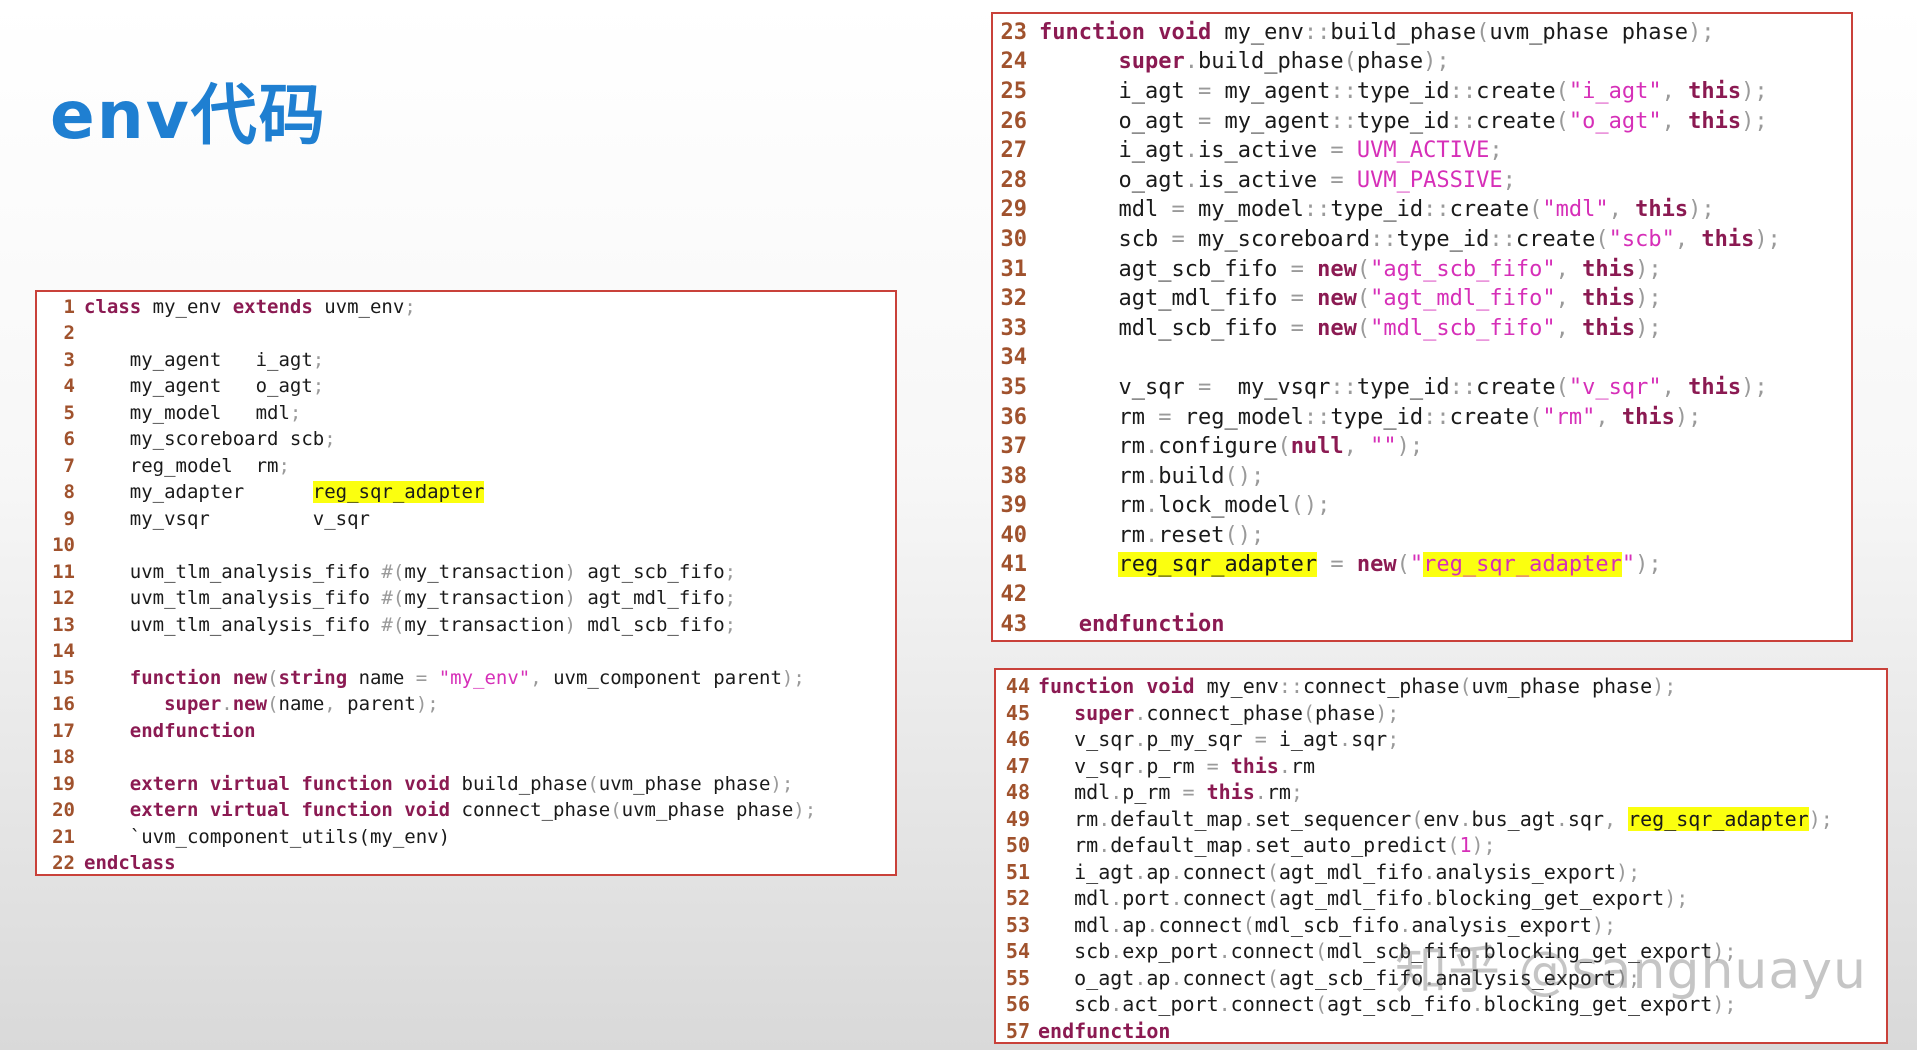  Describe the element at coordinates (1628, 564) in the screenshot. I see `string-token: "` at that location.